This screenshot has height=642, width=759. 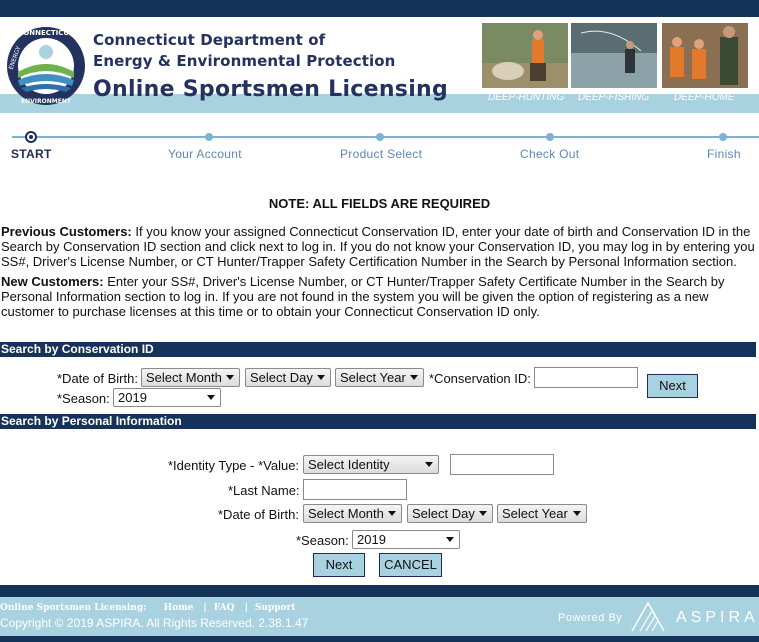 I want to click on pi-year-value: Select Year, so click(x=535, y=513).